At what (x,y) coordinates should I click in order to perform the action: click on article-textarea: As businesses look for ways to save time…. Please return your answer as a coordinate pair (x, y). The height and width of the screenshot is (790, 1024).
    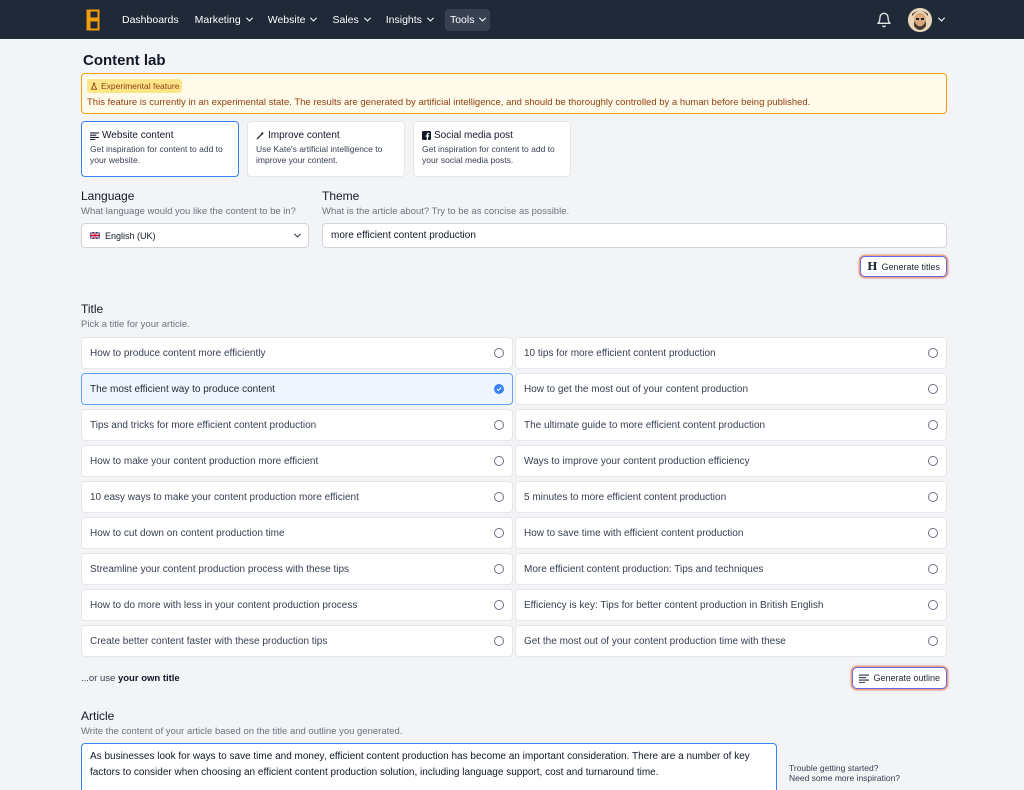
    Looking at the image, I should click on (429, 766).